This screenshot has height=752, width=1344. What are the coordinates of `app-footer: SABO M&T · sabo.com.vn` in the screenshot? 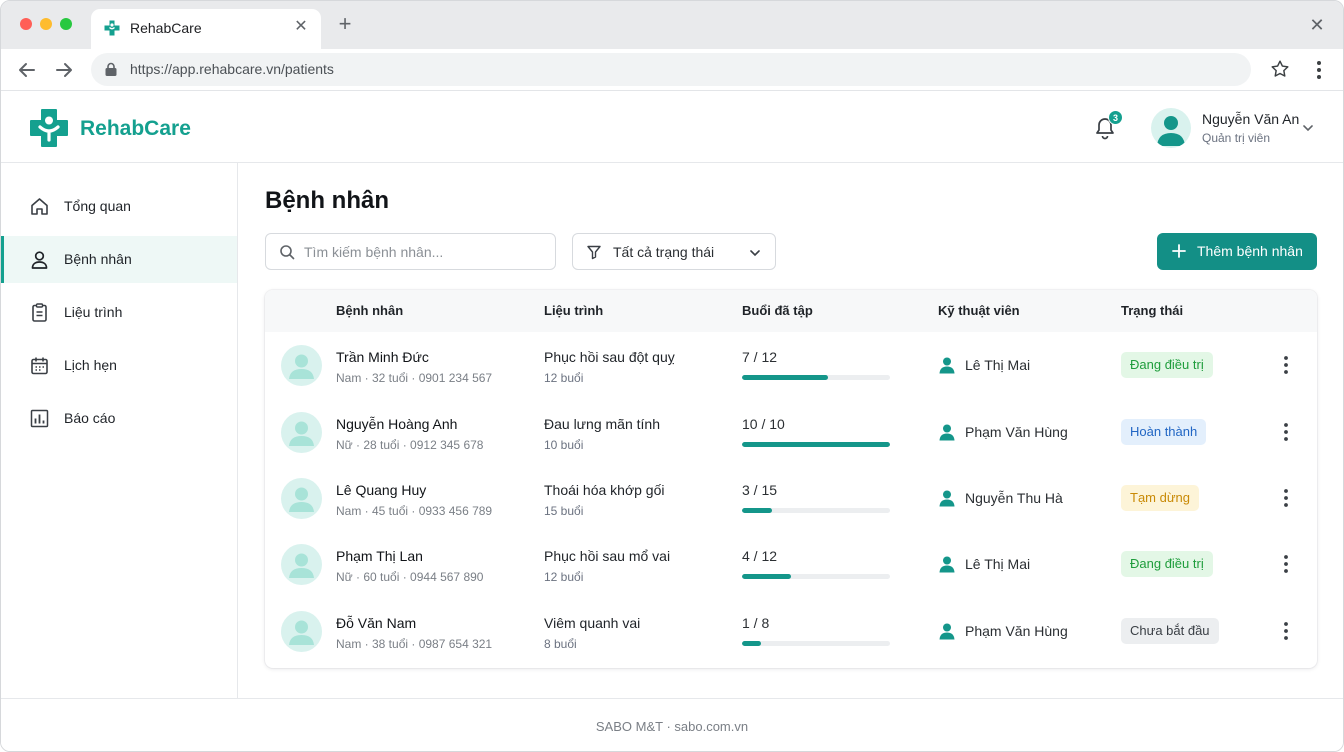 It's located at (672, 724).